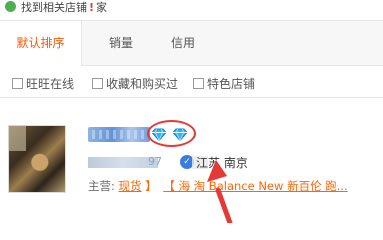 The image size is (383, 240). Describe the element at coordinates (183, 43) in the screenshot. I see `tab-credit: 信用` at that location.